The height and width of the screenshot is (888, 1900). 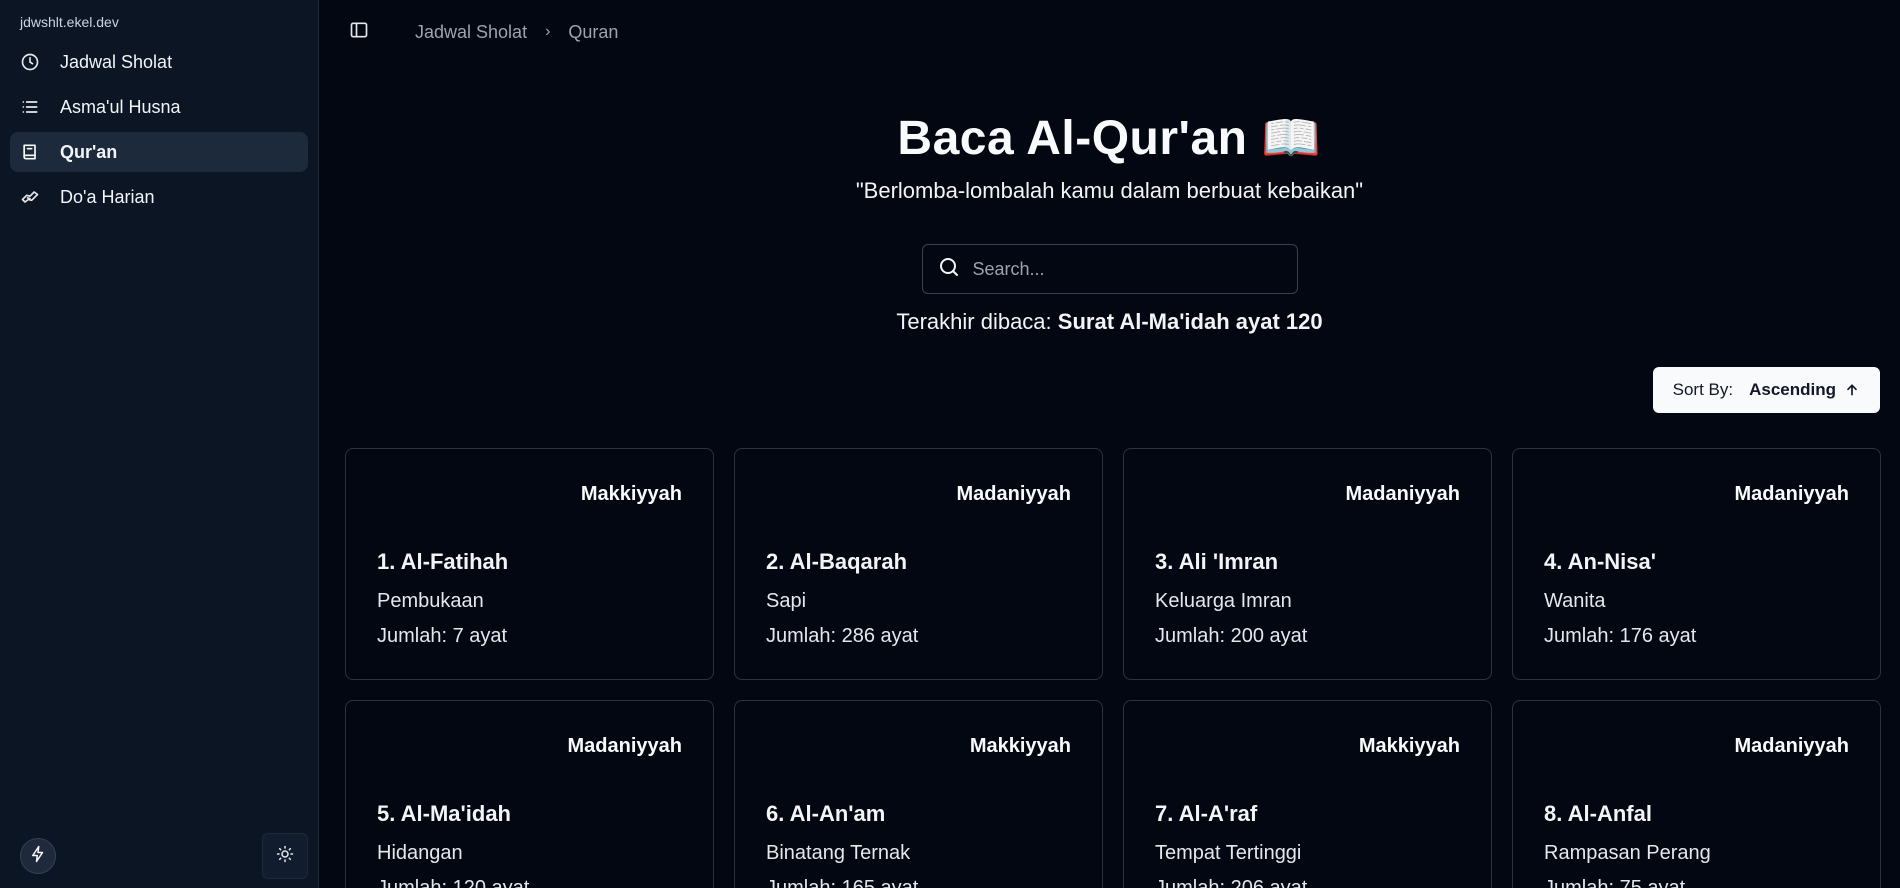 I want to click on search-box, so click(x=1109, y=269).